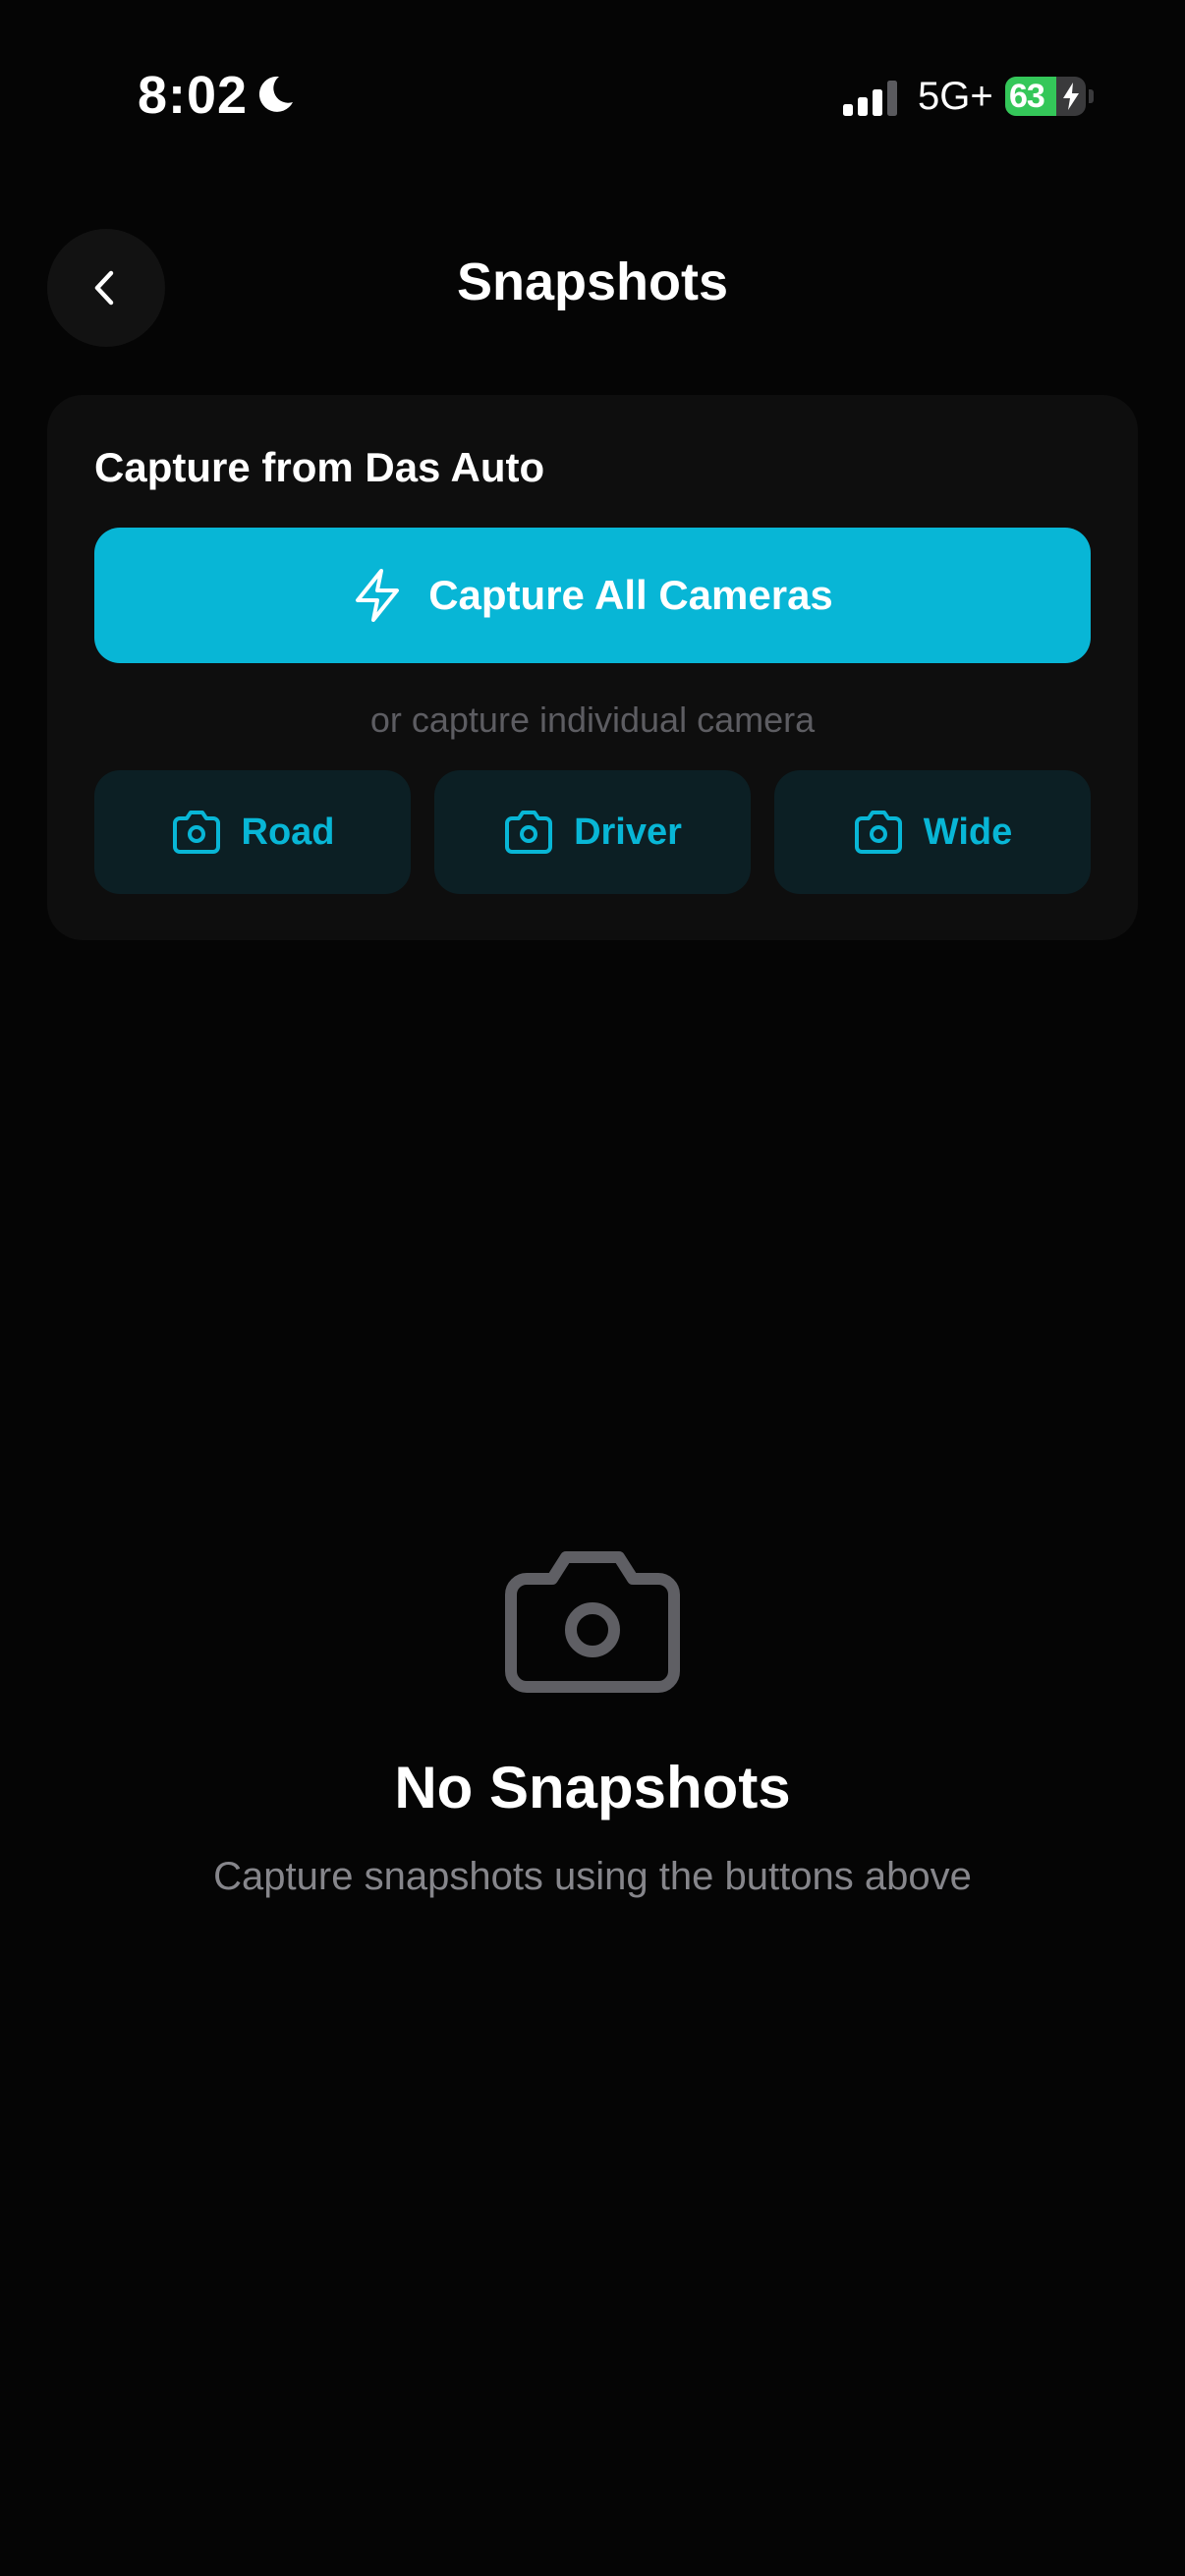 Image resolution: width=1185 pixels, height=2576 pixels. I want to click on wide-camera-label: Wide, so click(968, 832).